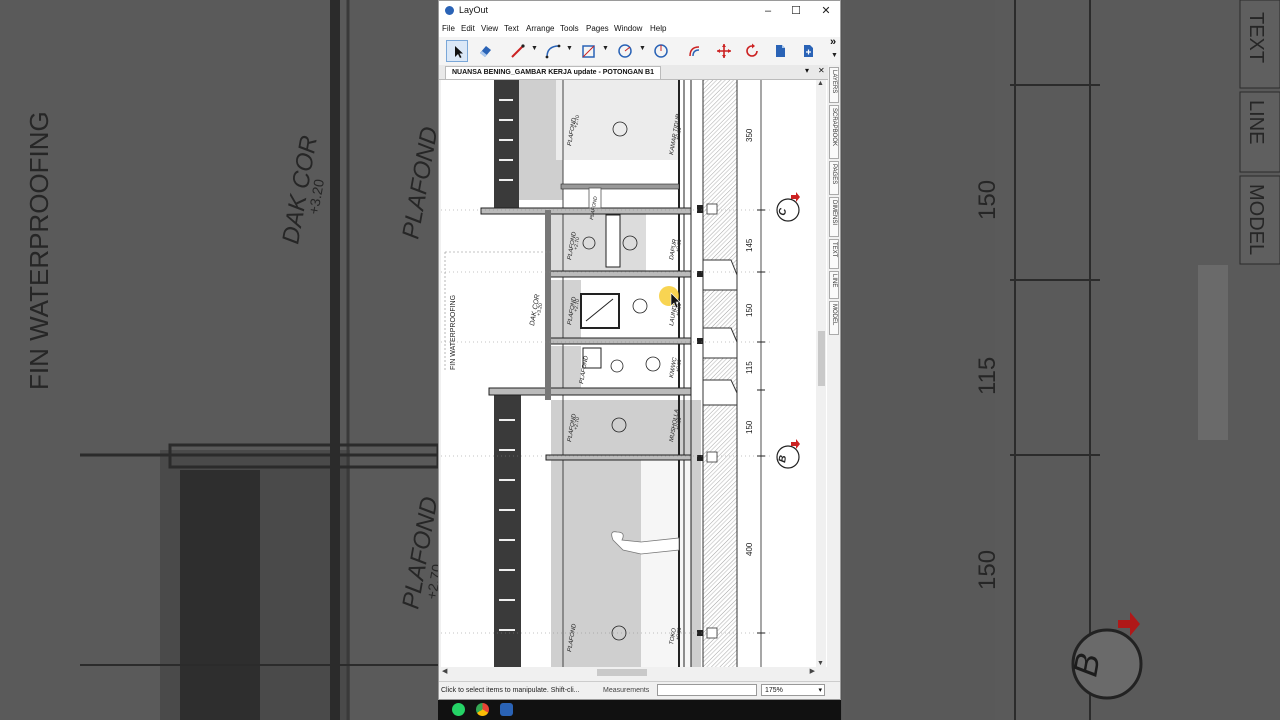  I want to click on chrome-icon, so click(482, 709).